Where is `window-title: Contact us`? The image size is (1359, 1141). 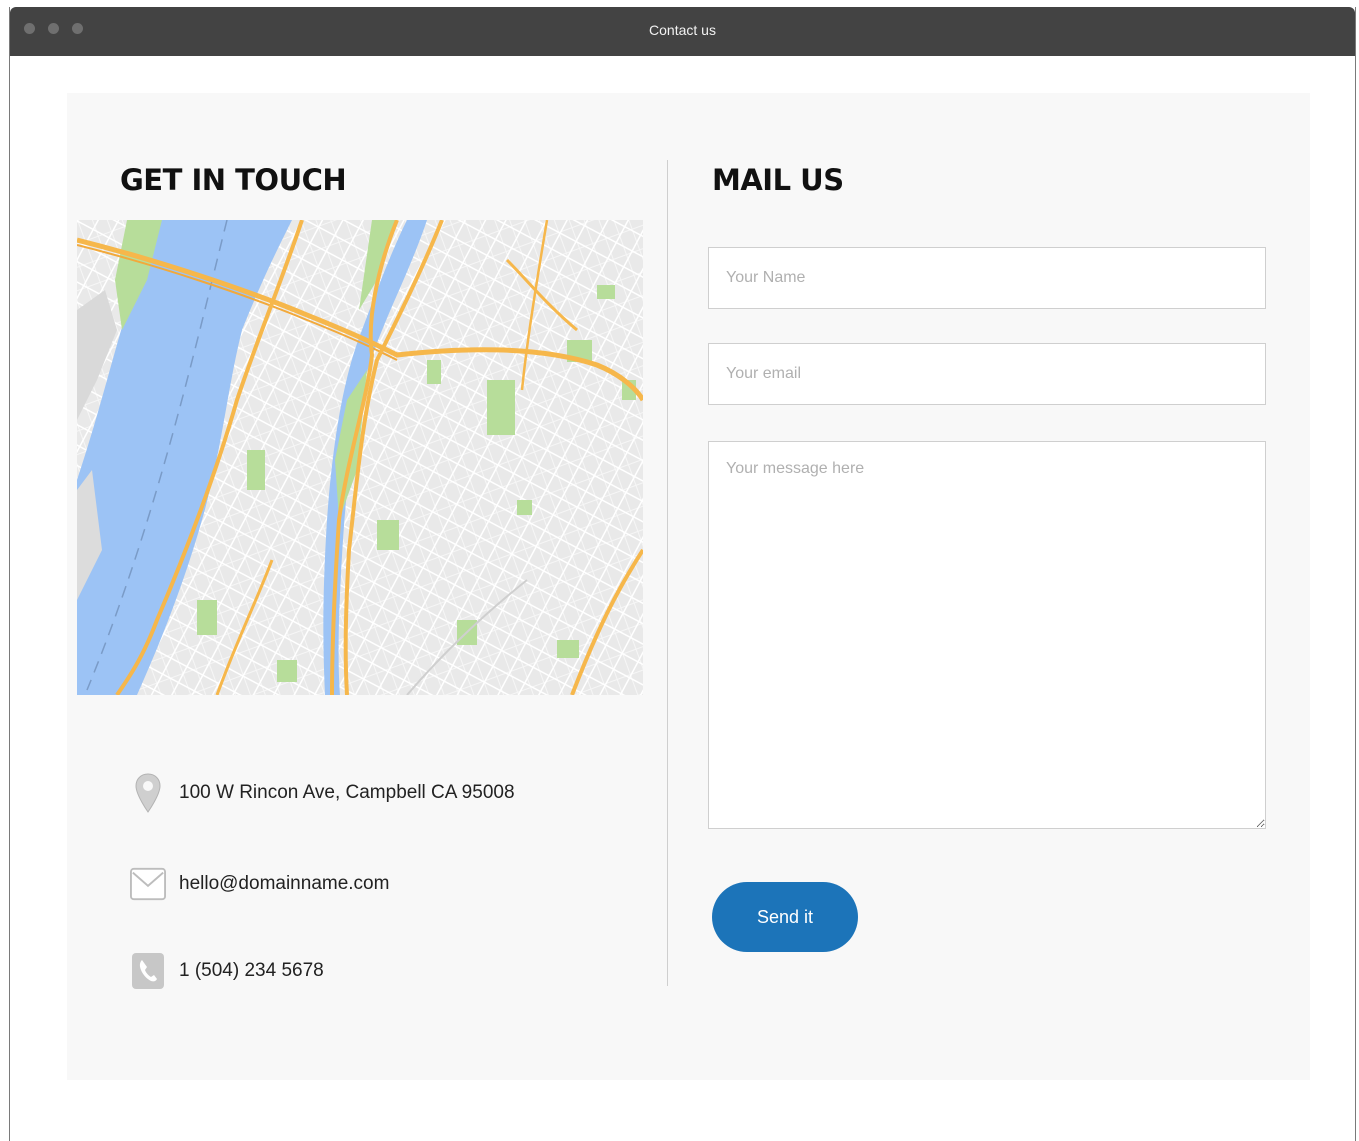
window-title: Contact us is located at coordinates (682, 30).